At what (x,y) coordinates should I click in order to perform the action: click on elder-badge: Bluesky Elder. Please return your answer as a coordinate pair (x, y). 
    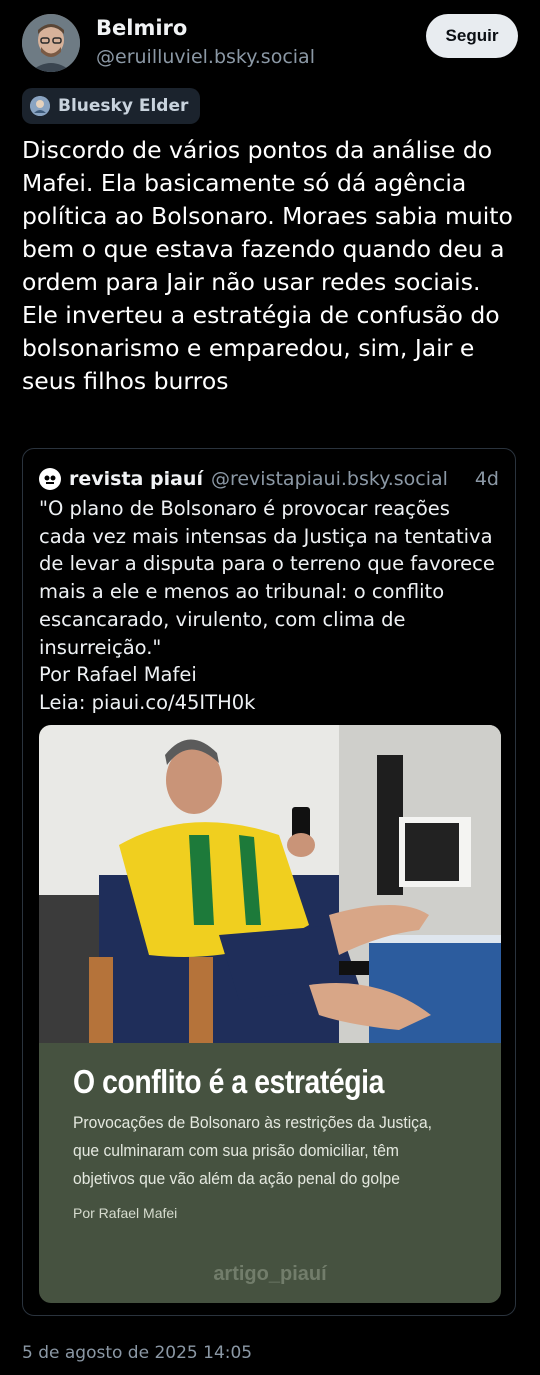
    Looking at the image, I should click on (111, 106).